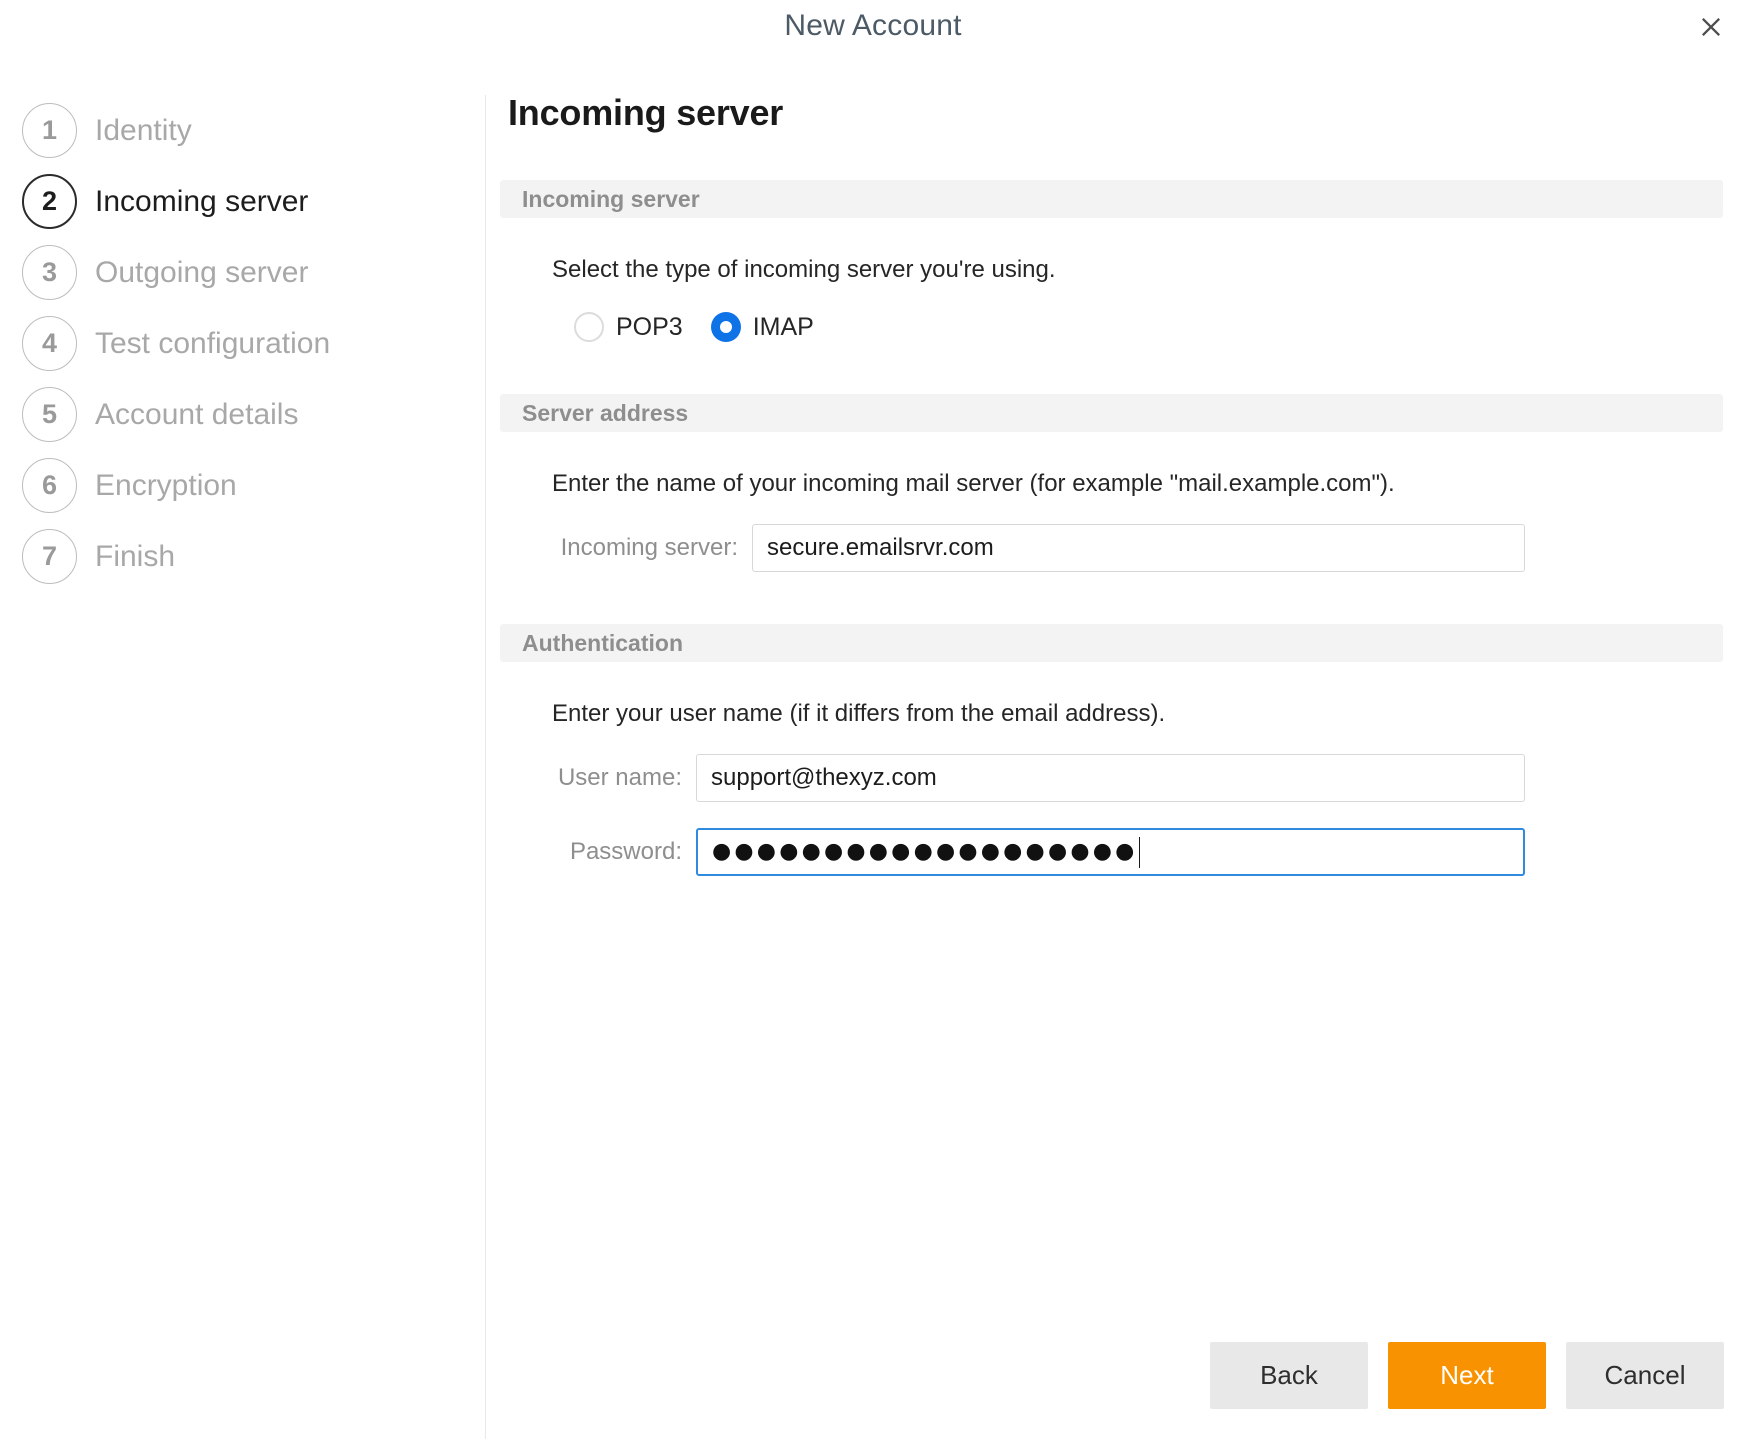 This screenshot has height=1439, width=1746. What do you see at coordinates (1133, 327) in the screenshot?
I see `server-type-radio-group: POP3 IMAP` at bounding box center [1133, 327].